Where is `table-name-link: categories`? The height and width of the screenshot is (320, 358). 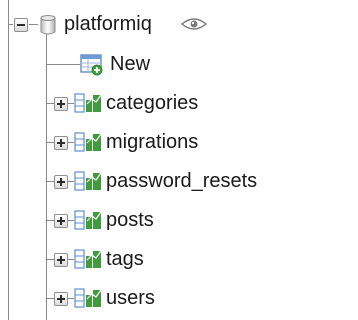 table-name-link: categories is located at coordinates (152, 103).